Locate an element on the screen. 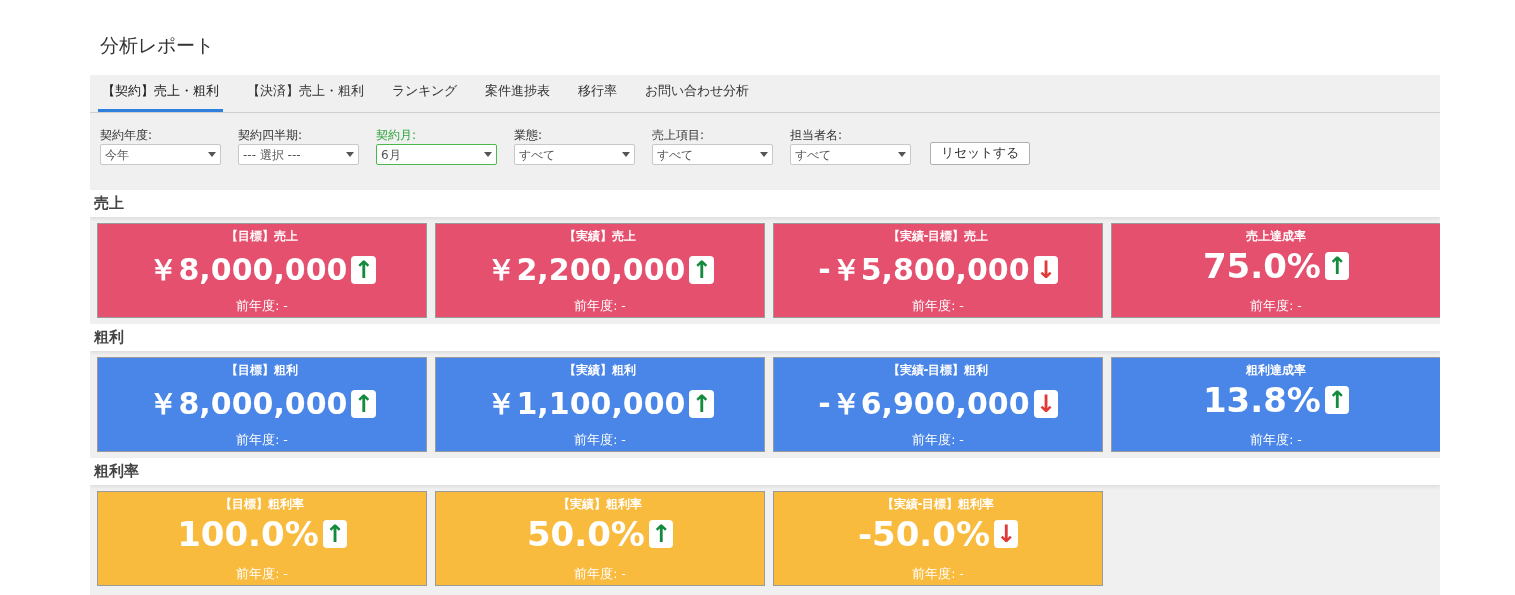 This screenshot has width=1515, height=595. card-title: 【実績】粗利率 is located at coordinates (600, 504).